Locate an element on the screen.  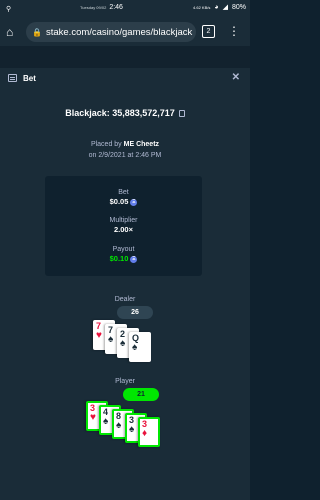
dealer-label: Dealer is located at coordinates (125, 299).